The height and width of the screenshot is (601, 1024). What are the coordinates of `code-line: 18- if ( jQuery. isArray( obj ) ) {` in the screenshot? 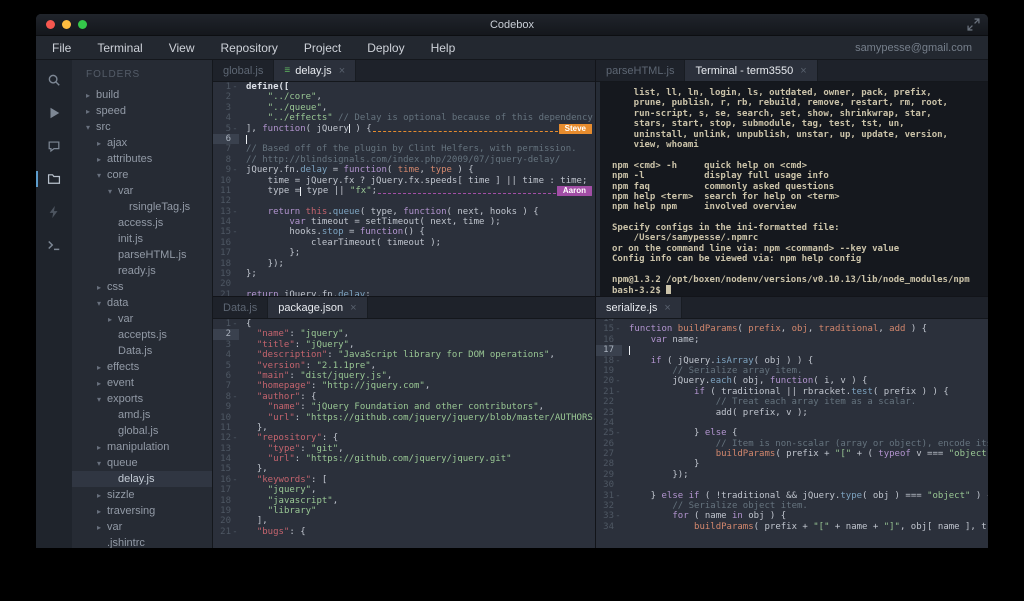 It's located at (792, 361).